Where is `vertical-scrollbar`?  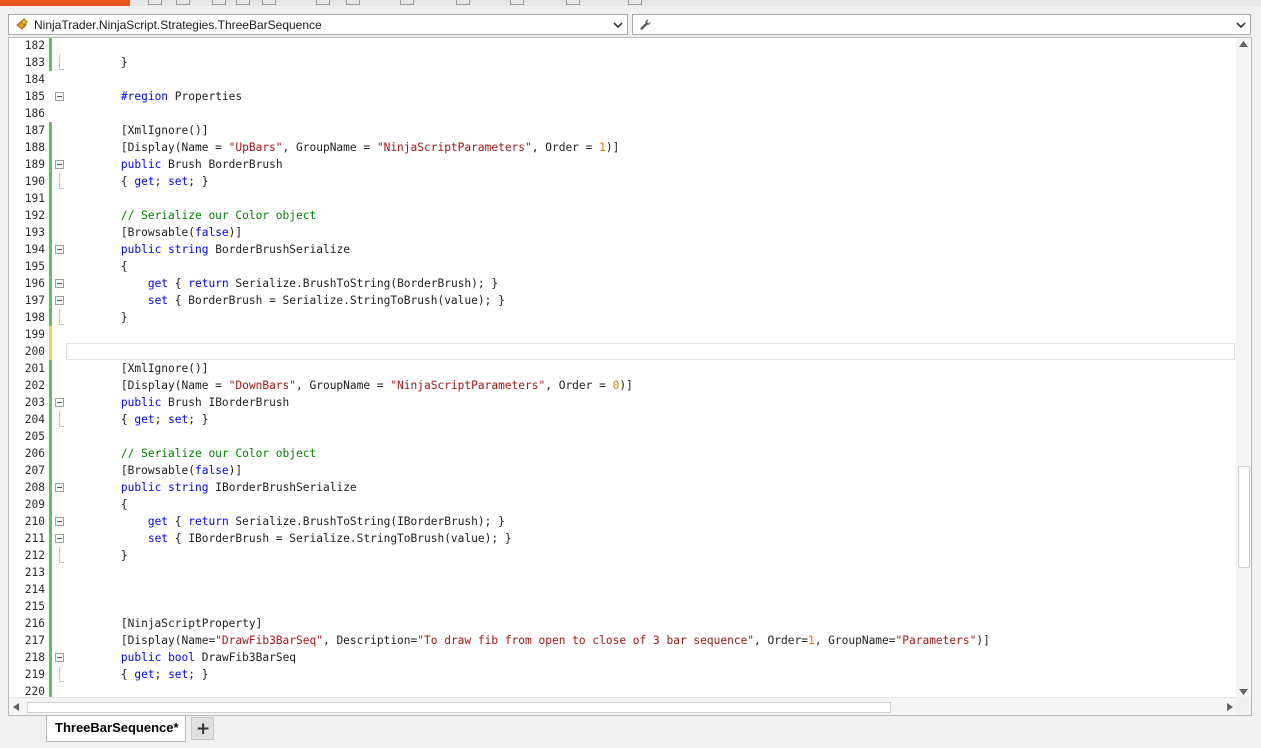
vertical-scrollbar is located at coordinates (1243, 368).